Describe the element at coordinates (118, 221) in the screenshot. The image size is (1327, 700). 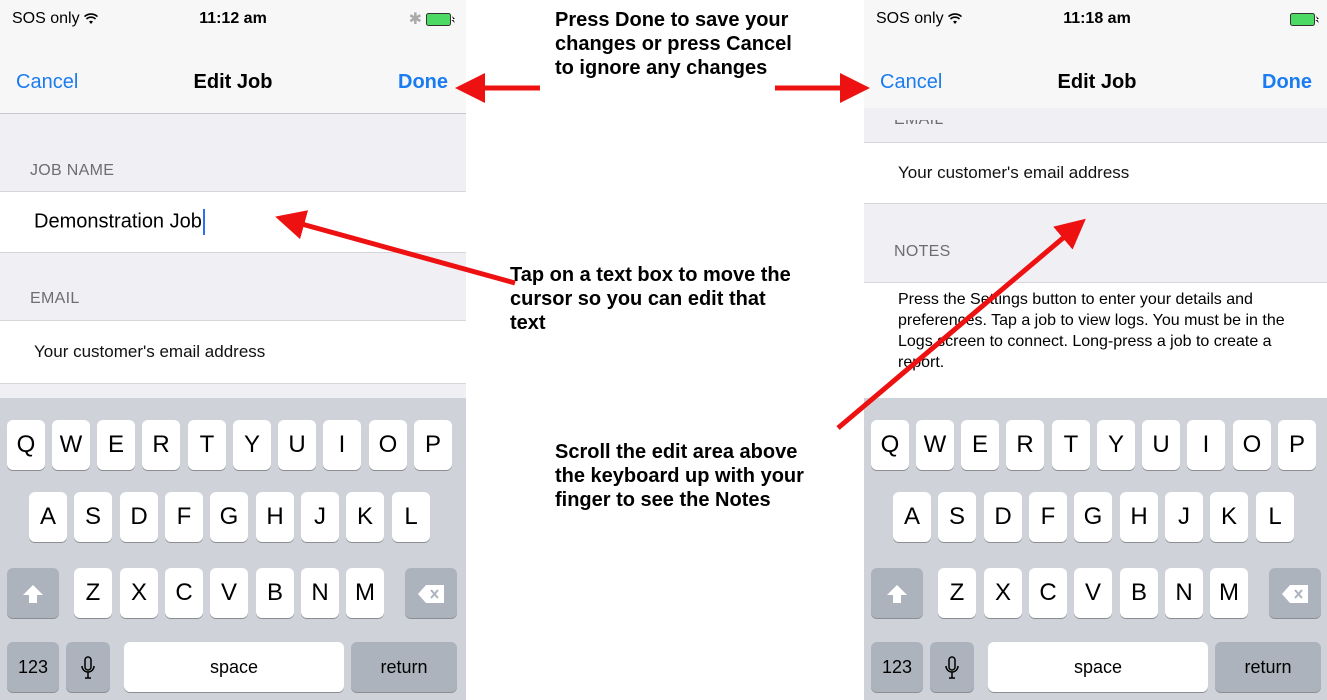
I see `job-name-value: Demonstration Job` at that location.